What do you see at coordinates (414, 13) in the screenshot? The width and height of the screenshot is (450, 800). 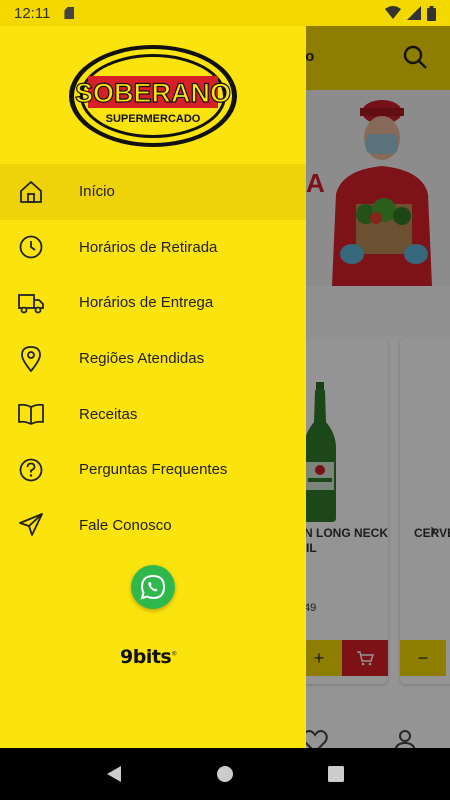 I see `signal-icon` at bounding box center [414, 13].